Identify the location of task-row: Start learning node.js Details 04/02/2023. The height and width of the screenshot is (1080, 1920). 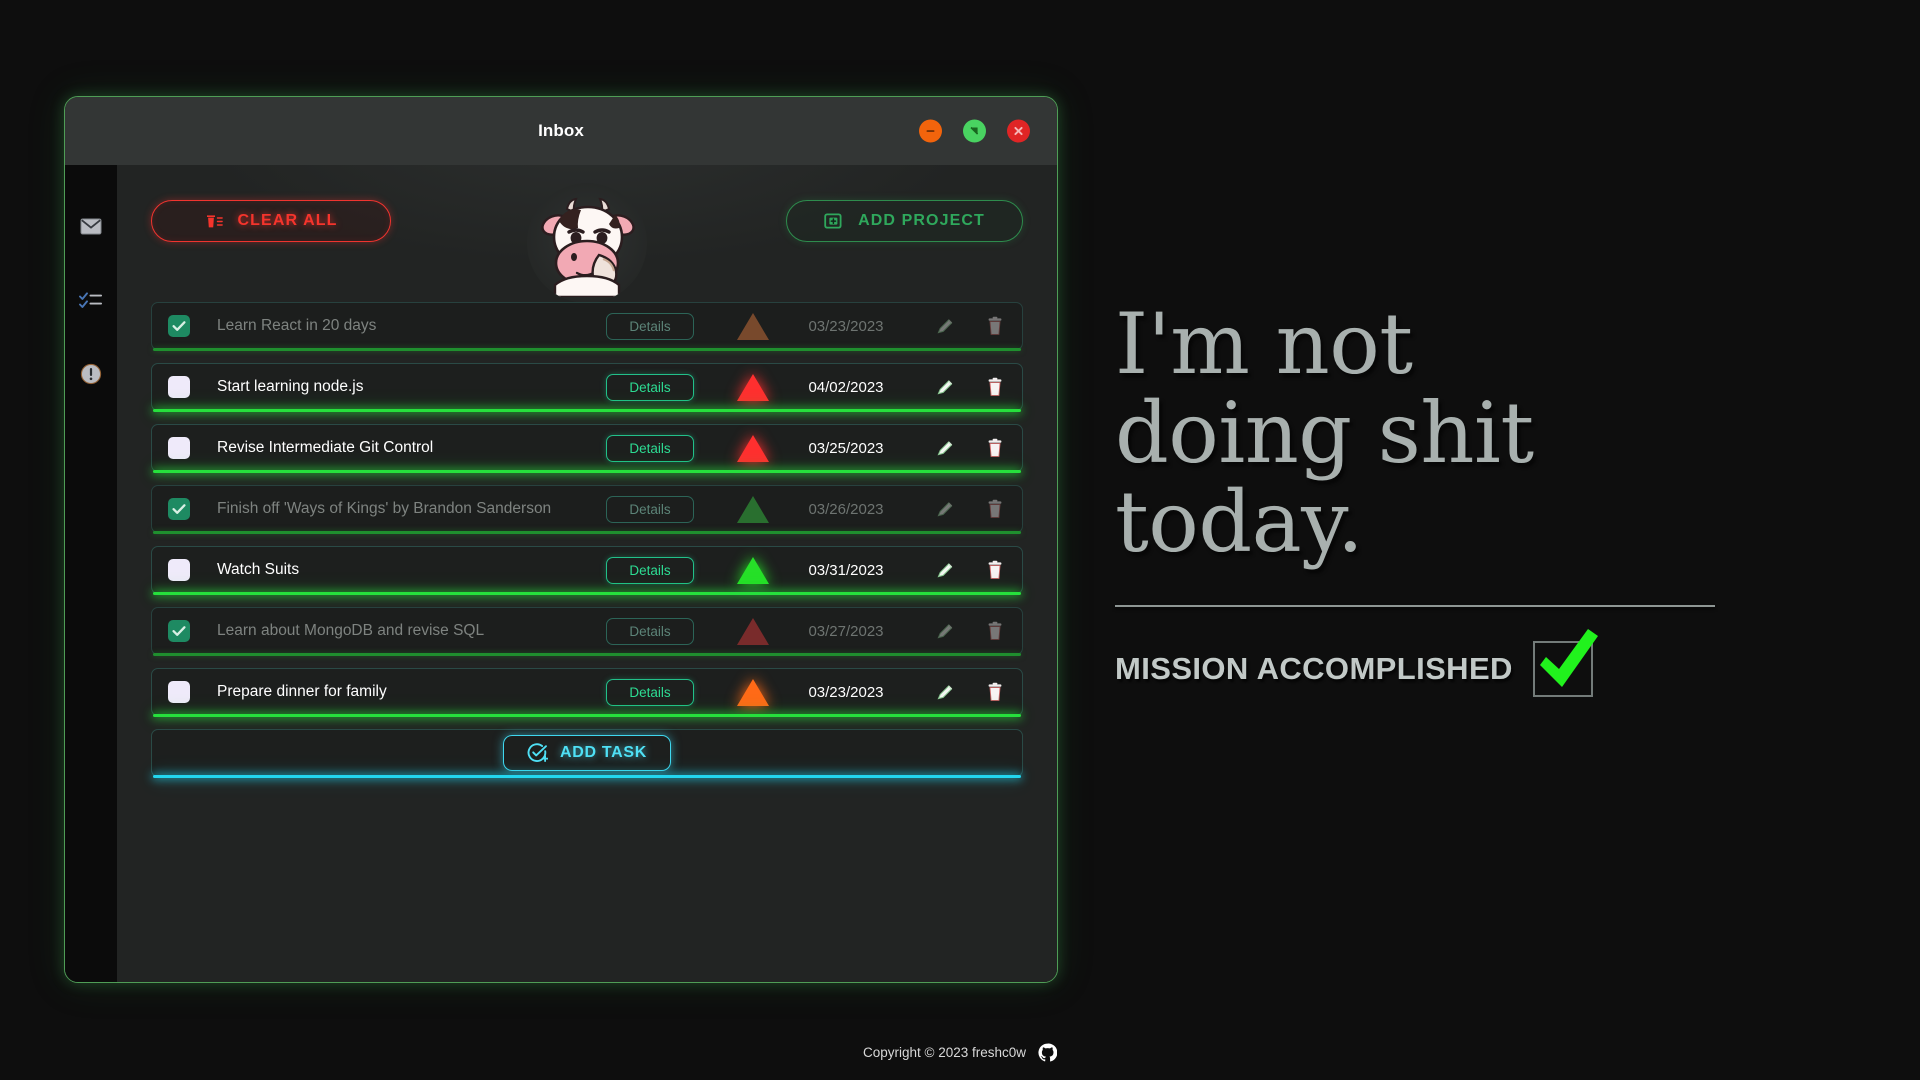
(587, 387).